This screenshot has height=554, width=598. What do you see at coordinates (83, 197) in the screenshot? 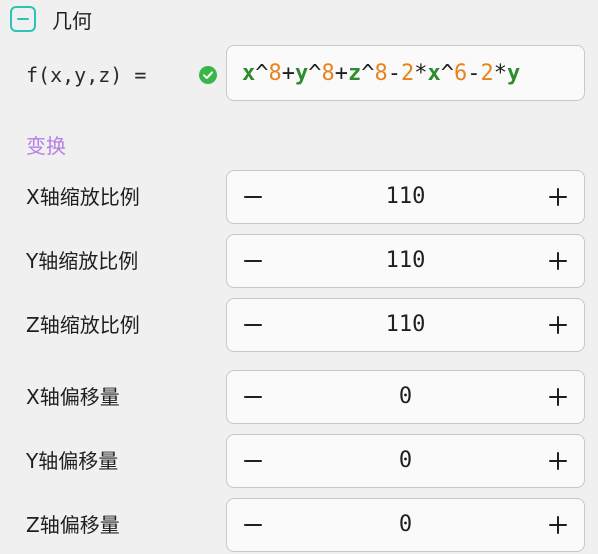
I see `transform-row-label: X轴缩放比例` at bounding box center [83, 197].